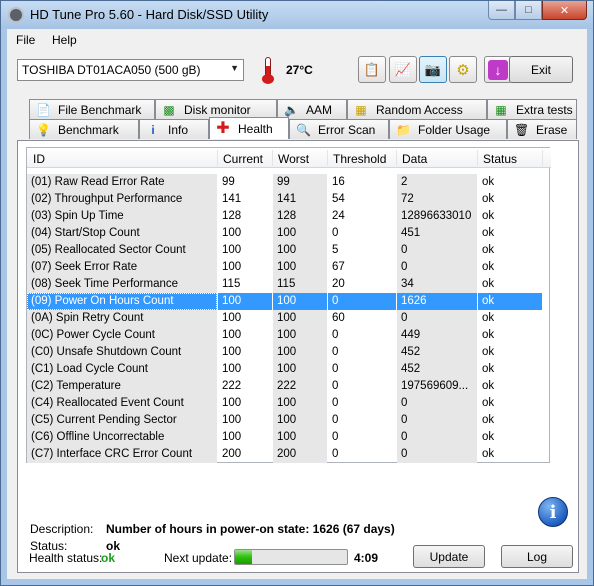 This screenshot has height=586, width=594. What do you see at coordinates (293, 159) in the screenshot?
I see `column-header-worst: Worst` at bounding box center [293, 159].